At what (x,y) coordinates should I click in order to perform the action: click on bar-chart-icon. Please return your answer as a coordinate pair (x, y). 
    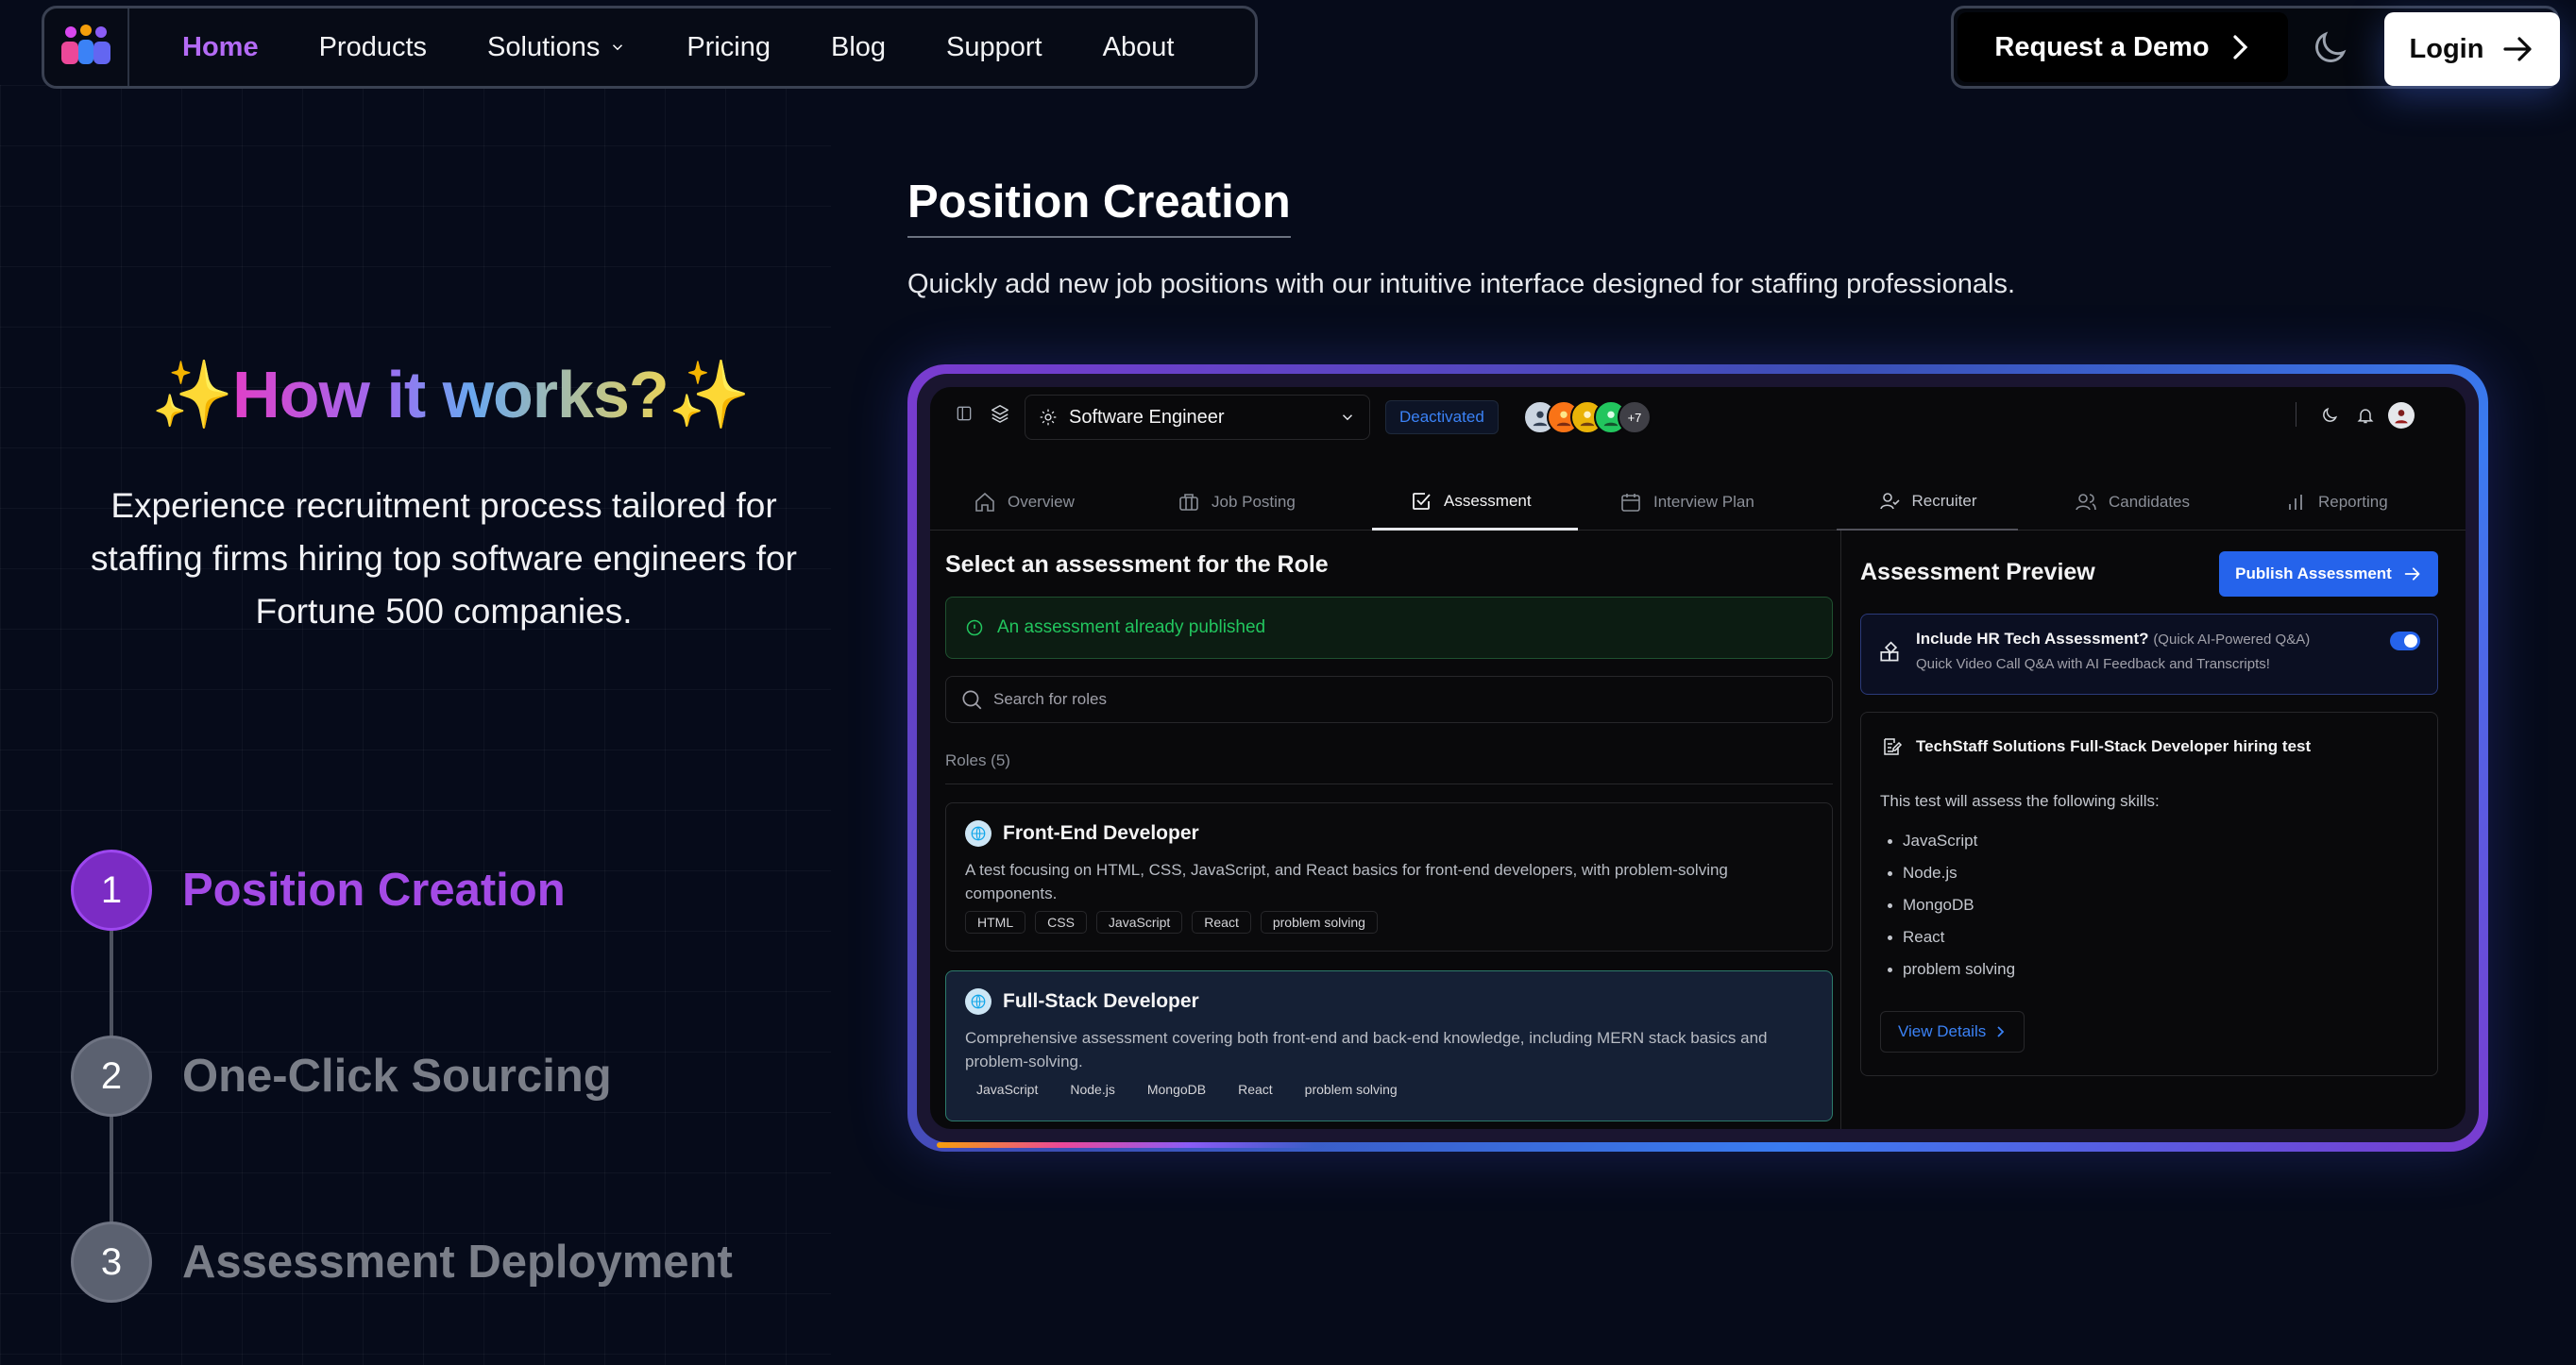
    Looking at the image, I should click on (2295, 502).